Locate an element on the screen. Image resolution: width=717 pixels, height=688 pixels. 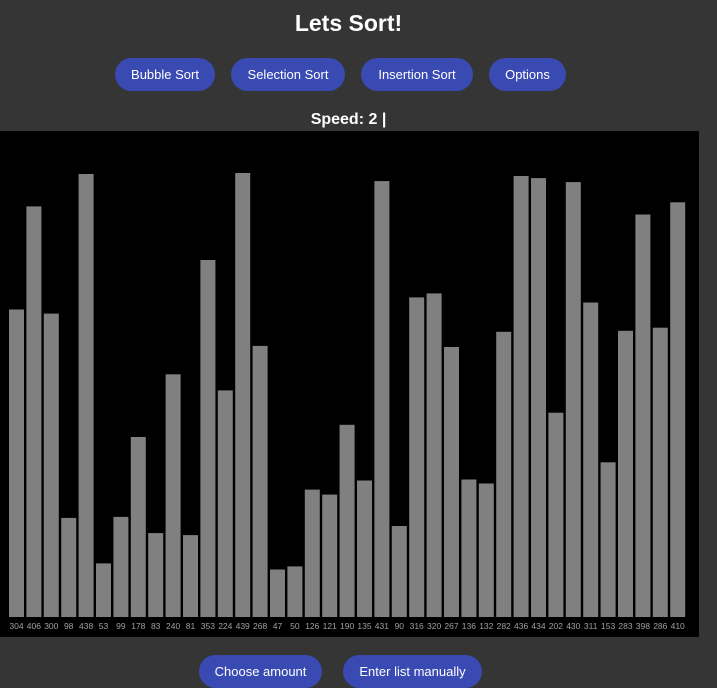
bar-value-label: 202 is located at coordinates (556, 626).